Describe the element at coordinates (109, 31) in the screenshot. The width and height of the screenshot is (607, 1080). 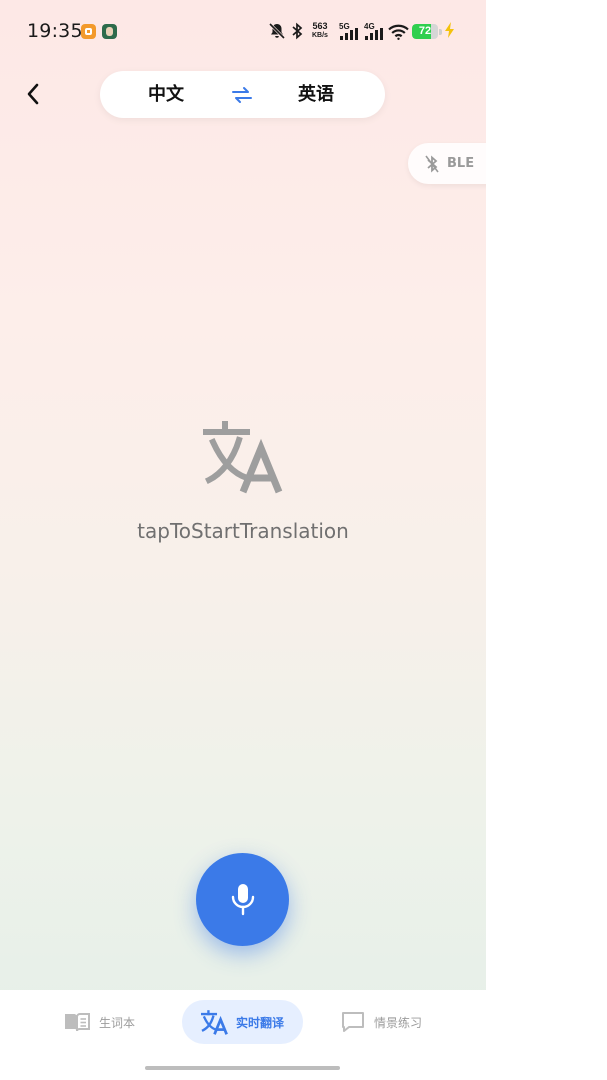
I see `notification-avatar-icon` at that location.